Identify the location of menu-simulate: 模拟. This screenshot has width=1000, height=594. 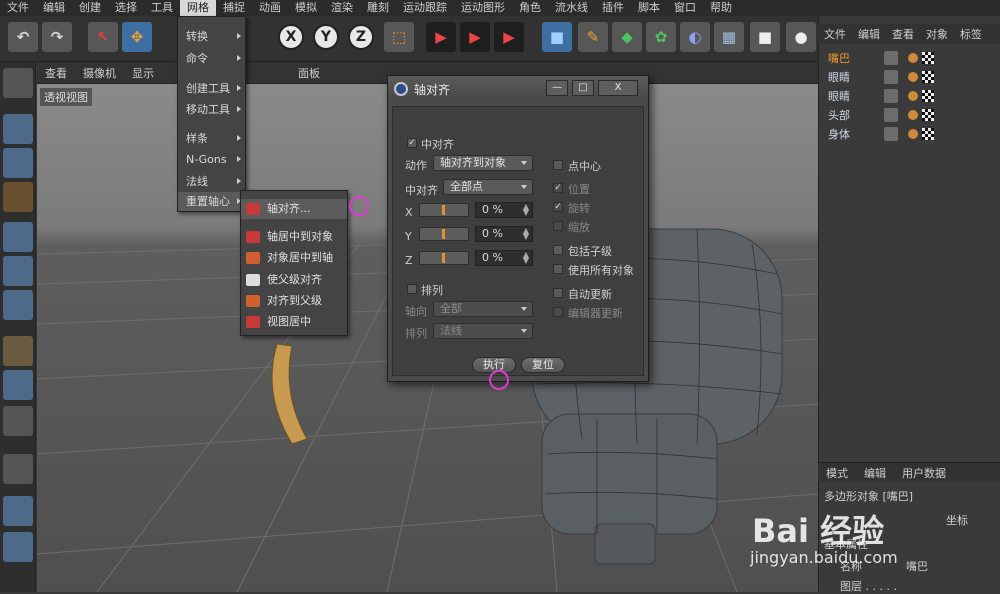
(306, 8).